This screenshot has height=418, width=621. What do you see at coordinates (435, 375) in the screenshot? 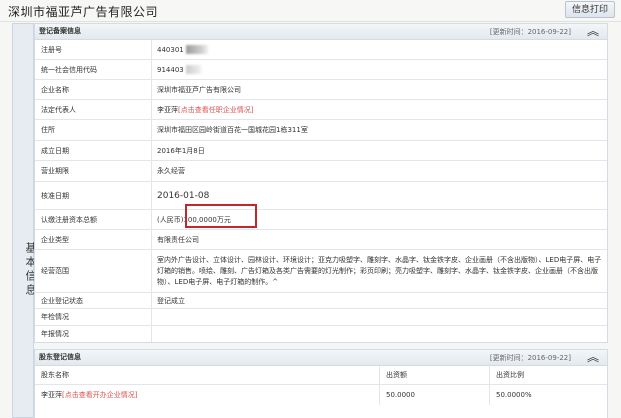
I see `column-header-contribution-amount: 出资额` at bounding box center [435, 375].